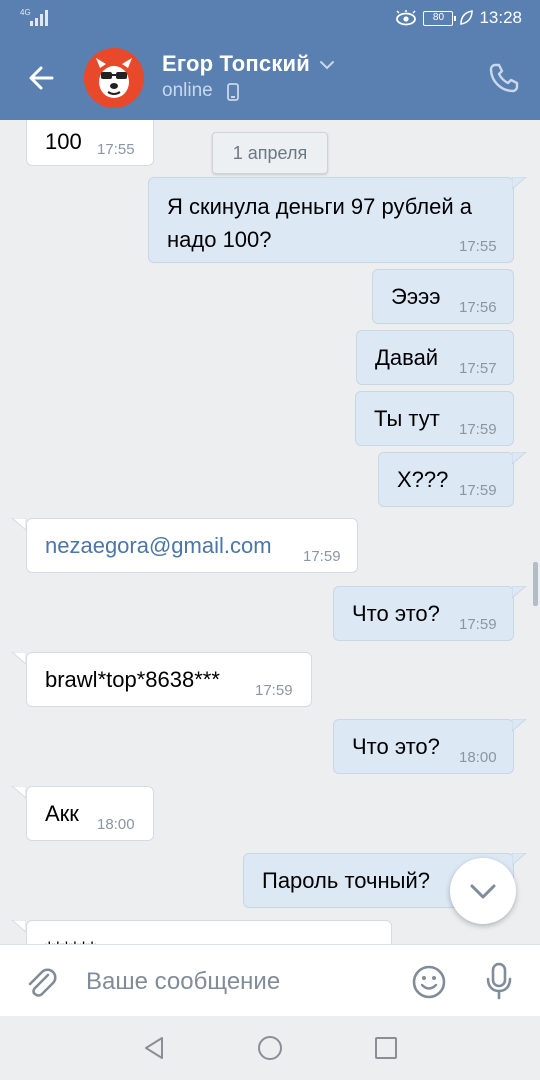 This screenshot has width=540, height=1080. I want to click on message-outgoing: Что это? 17:59, so click(423, 613).